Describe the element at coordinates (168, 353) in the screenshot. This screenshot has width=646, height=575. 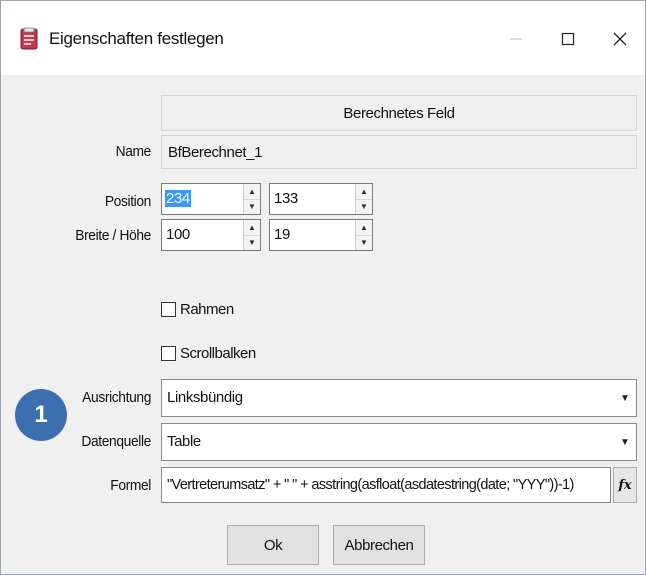
I see `scrollbalken-checkbox` at that location.